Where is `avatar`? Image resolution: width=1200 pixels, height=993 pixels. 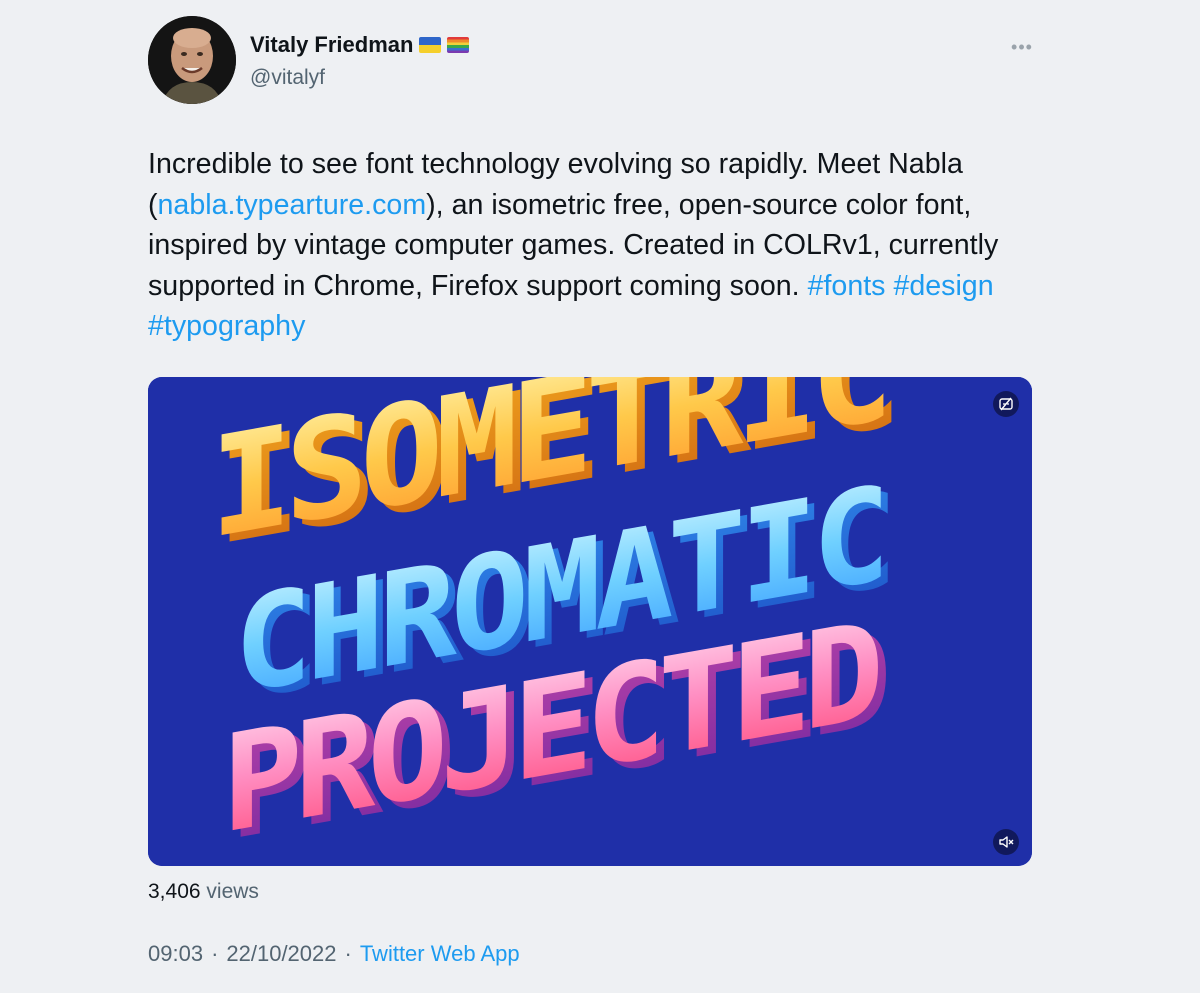
avatar is located at coordinates (192, 60).